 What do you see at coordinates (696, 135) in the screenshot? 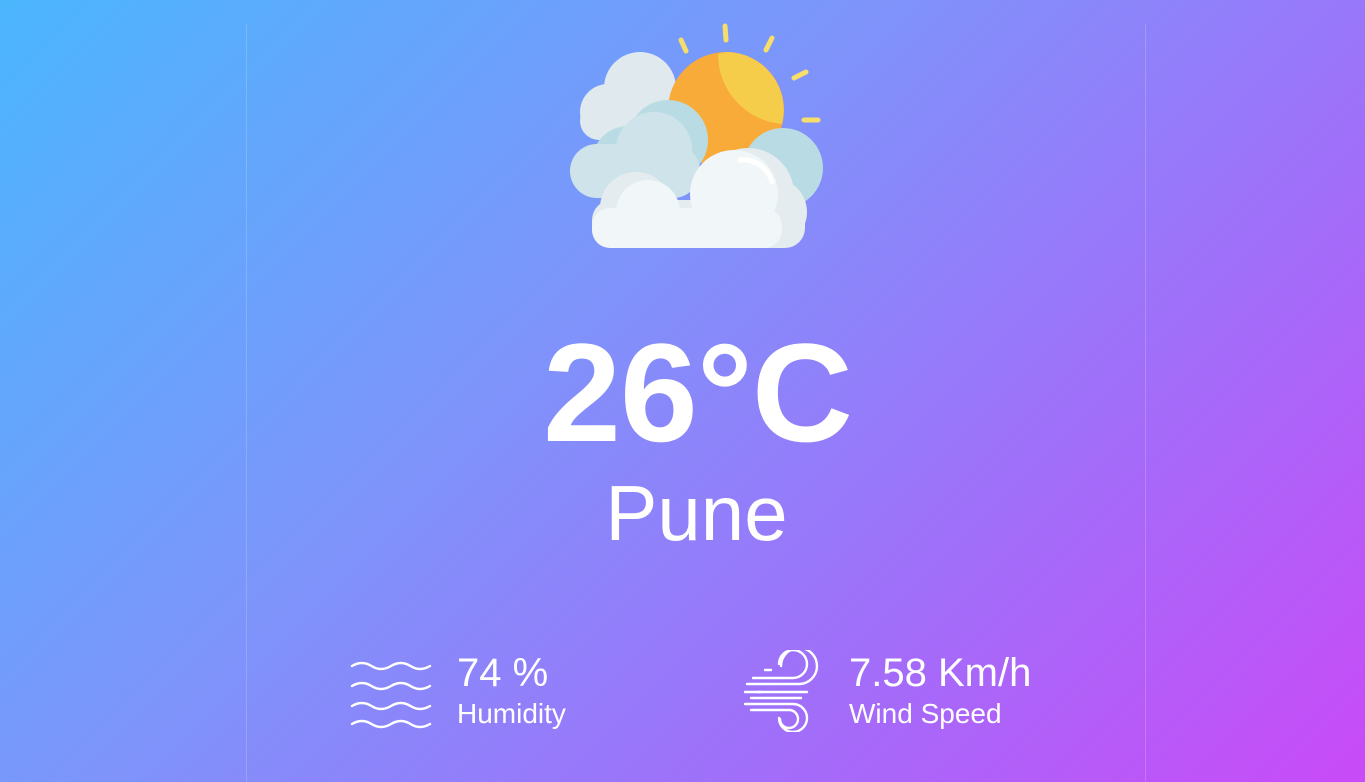
I see `partly-cloudy-icon` at bounding box center [696, 135].